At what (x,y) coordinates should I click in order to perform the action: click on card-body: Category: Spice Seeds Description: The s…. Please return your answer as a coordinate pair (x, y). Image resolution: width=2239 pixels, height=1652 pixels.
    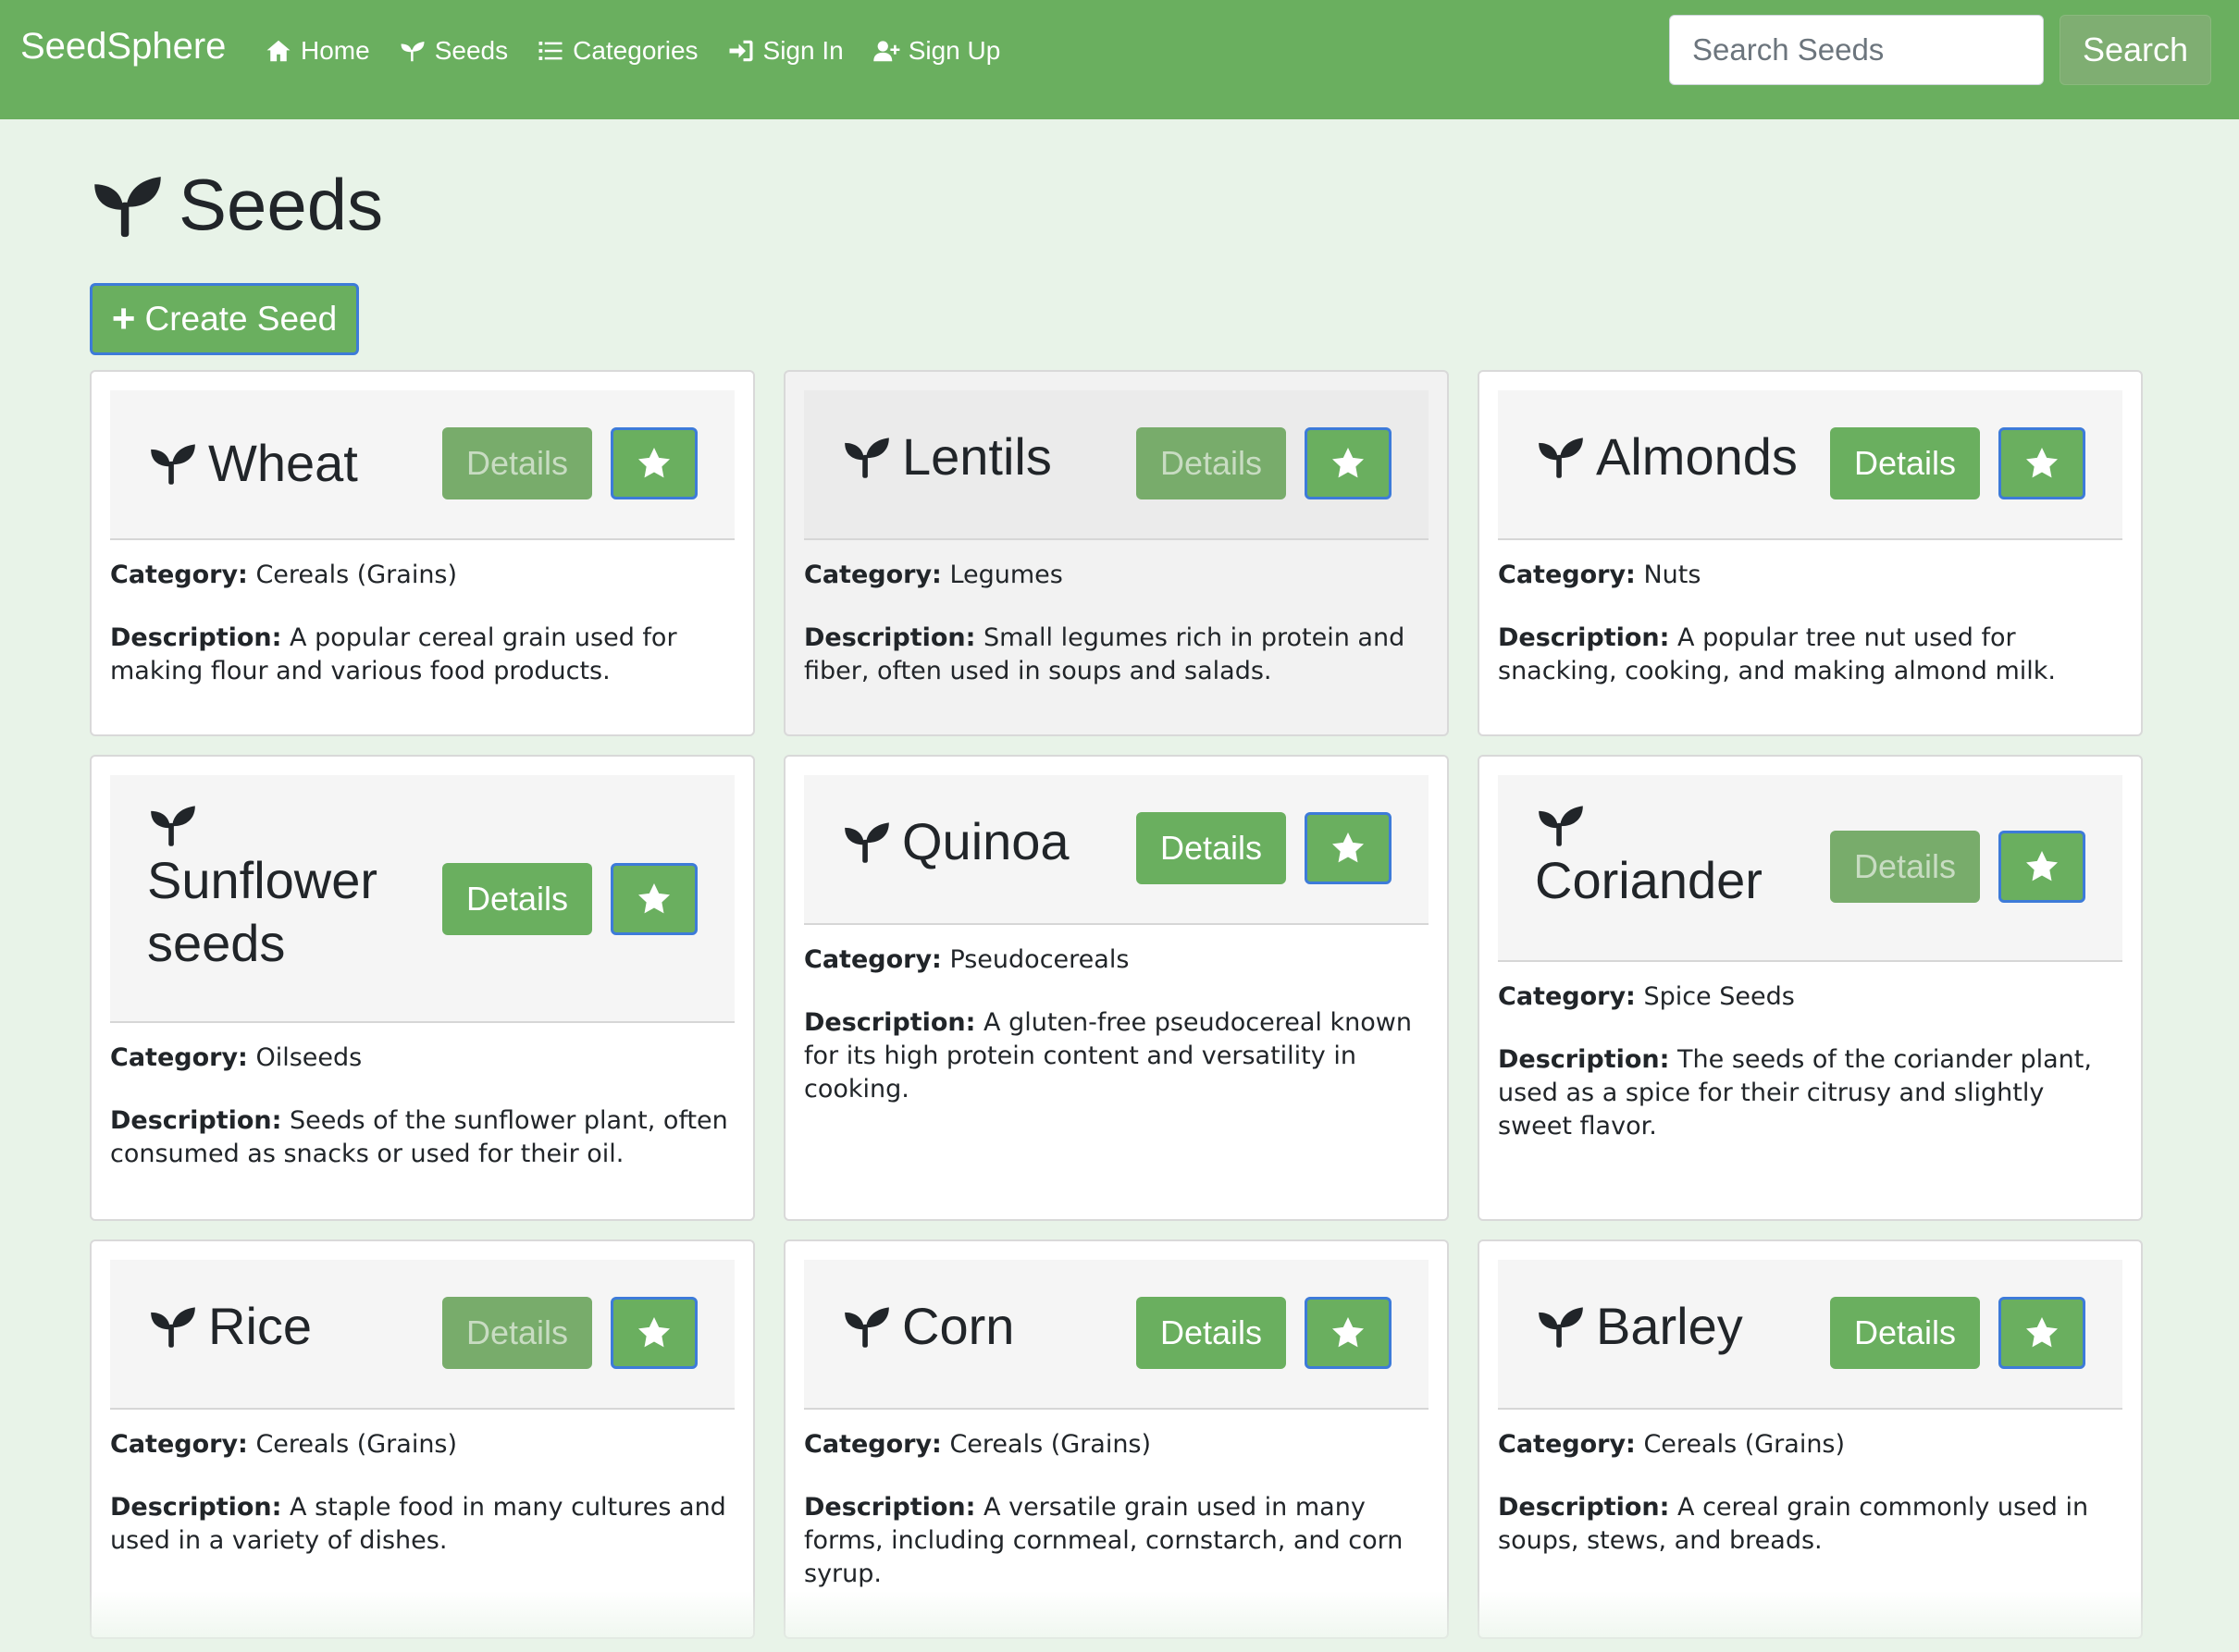
    Looking at the image, I should click on (1810, 1077).